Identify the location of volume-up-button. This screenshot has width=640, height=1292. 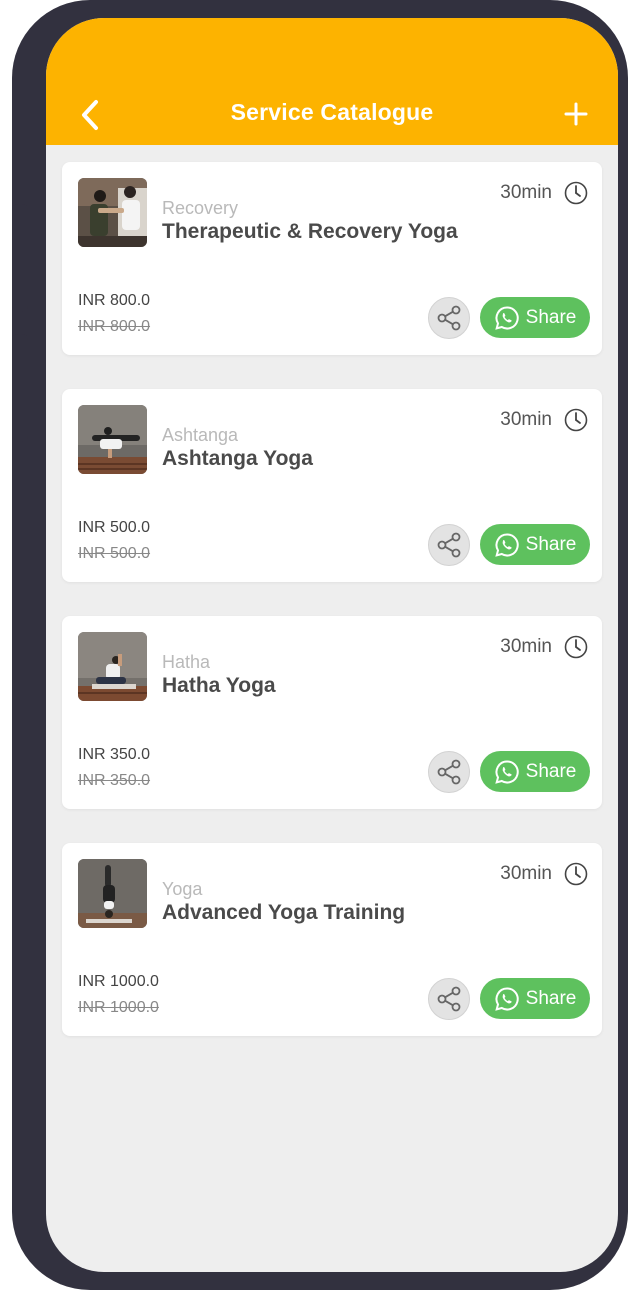
(20, 258).